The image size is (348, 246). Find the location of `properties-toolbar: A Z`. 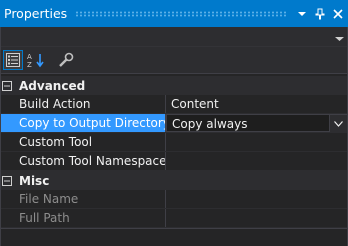

properties-toolbar: A Z is located at coordinates (174, 60).